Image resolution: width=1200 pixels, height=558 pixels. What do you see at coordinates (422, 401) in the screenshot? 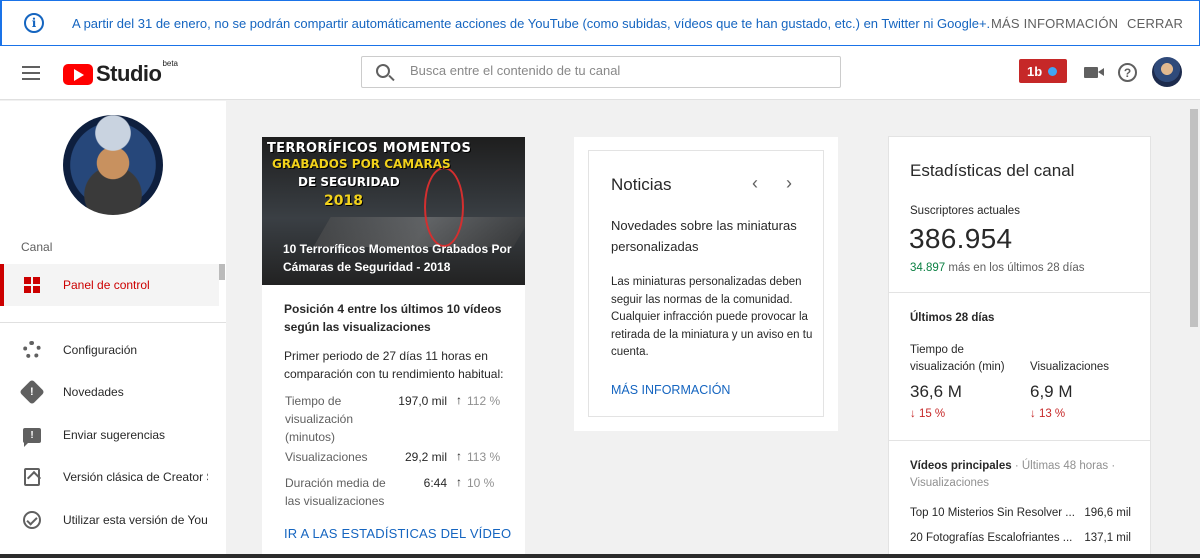
I see `metric-value: 197,0 mil` at bounding box center [422, 401].